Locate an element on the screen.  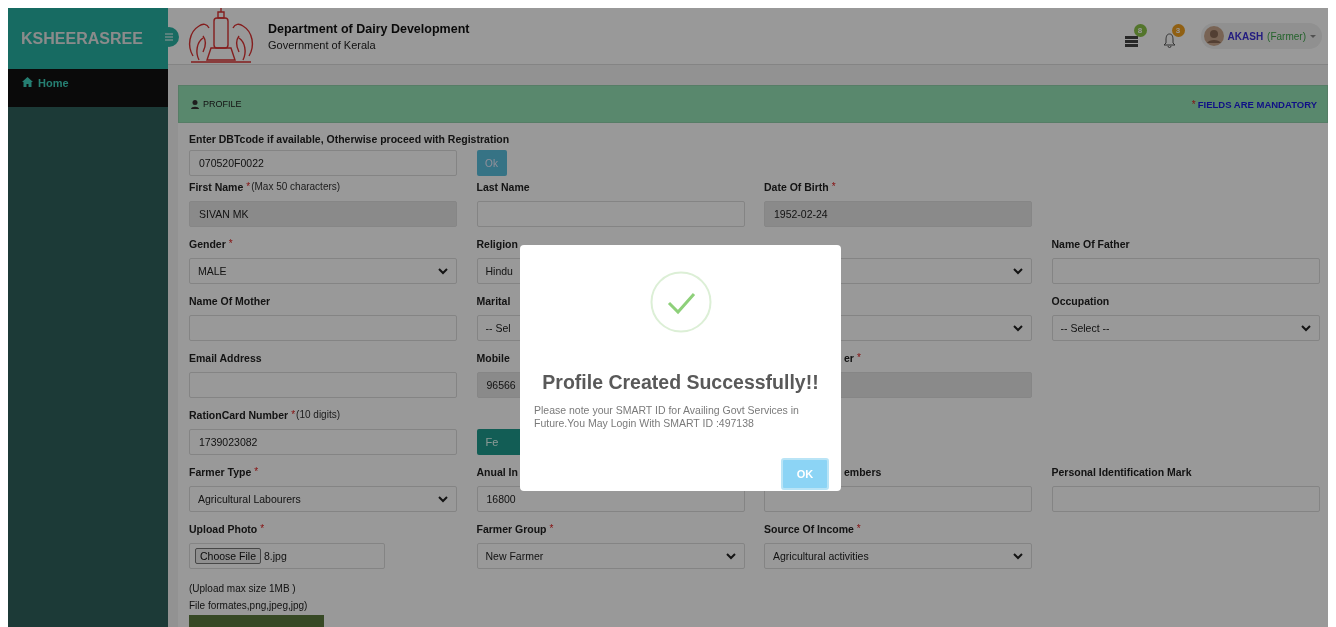
dropdown: Agricultural Labourers is located at coordinates (323, 499).